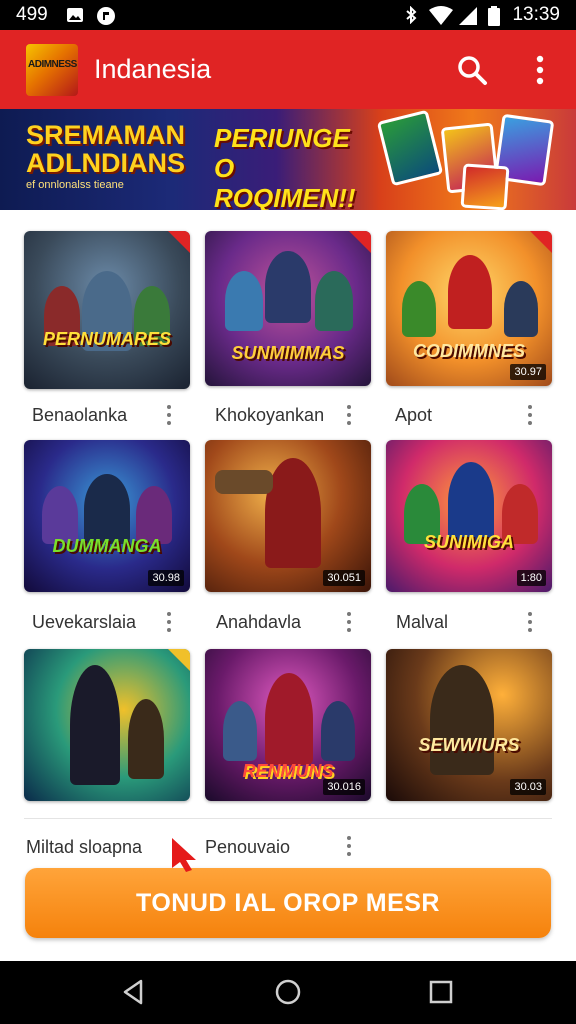 The height and width of the screenshot is (1024, 576). Describe the element at coordinates (248, 847) in the screenshot. I see `game-label: Penouvaio` at that location.